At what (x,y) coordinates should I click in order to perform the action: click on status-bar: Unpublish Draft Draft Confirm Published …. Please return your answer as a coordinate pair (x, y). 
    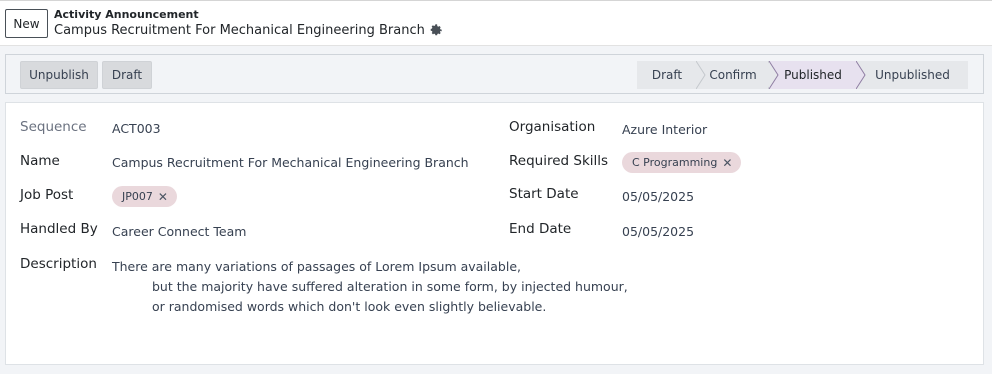
    Looking at the image, I should click on (494, 74).